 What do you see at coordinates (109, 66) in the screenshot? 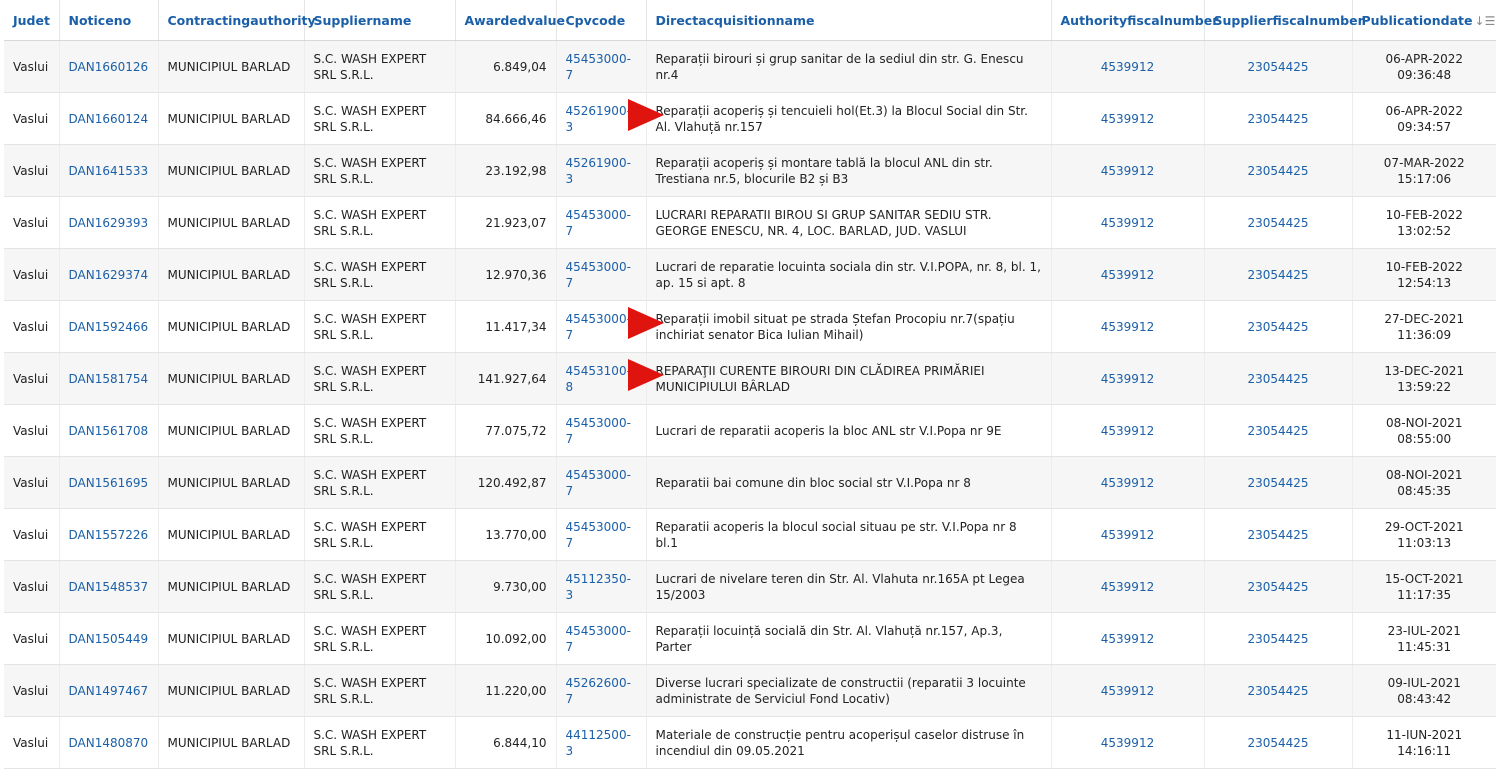
I see `notice-number-link: DAN1660126` at bounding box center [109, 66].